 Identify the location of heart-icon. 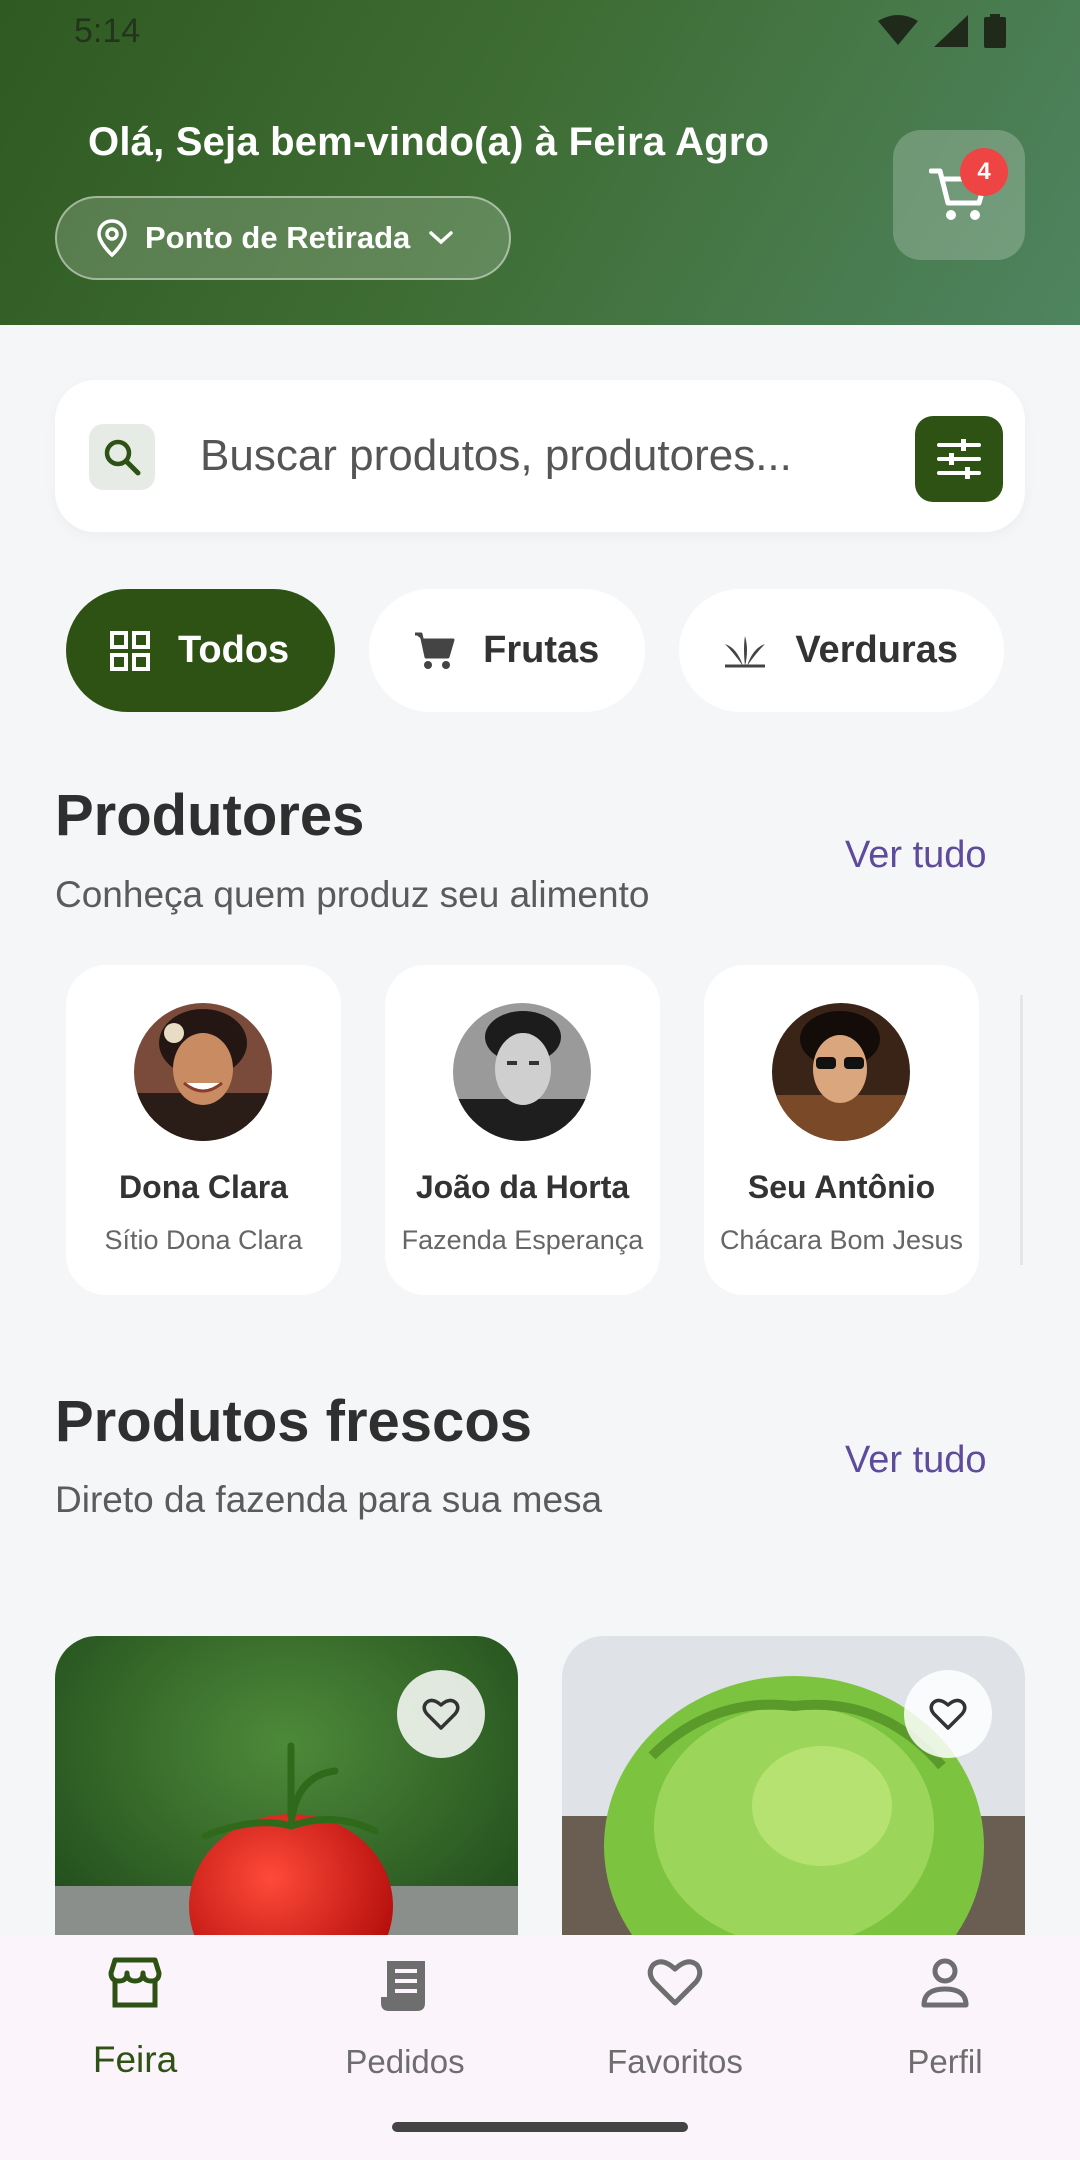
(675, 1982).